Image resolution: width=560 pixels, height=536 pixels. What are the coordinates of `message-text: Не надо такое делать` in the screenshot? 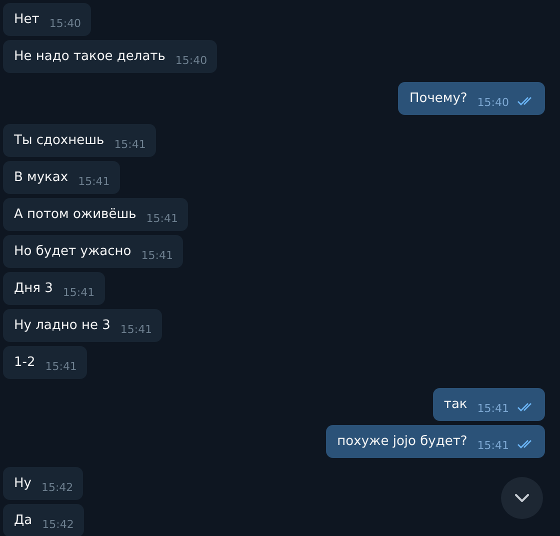 It's located at (90, 56).